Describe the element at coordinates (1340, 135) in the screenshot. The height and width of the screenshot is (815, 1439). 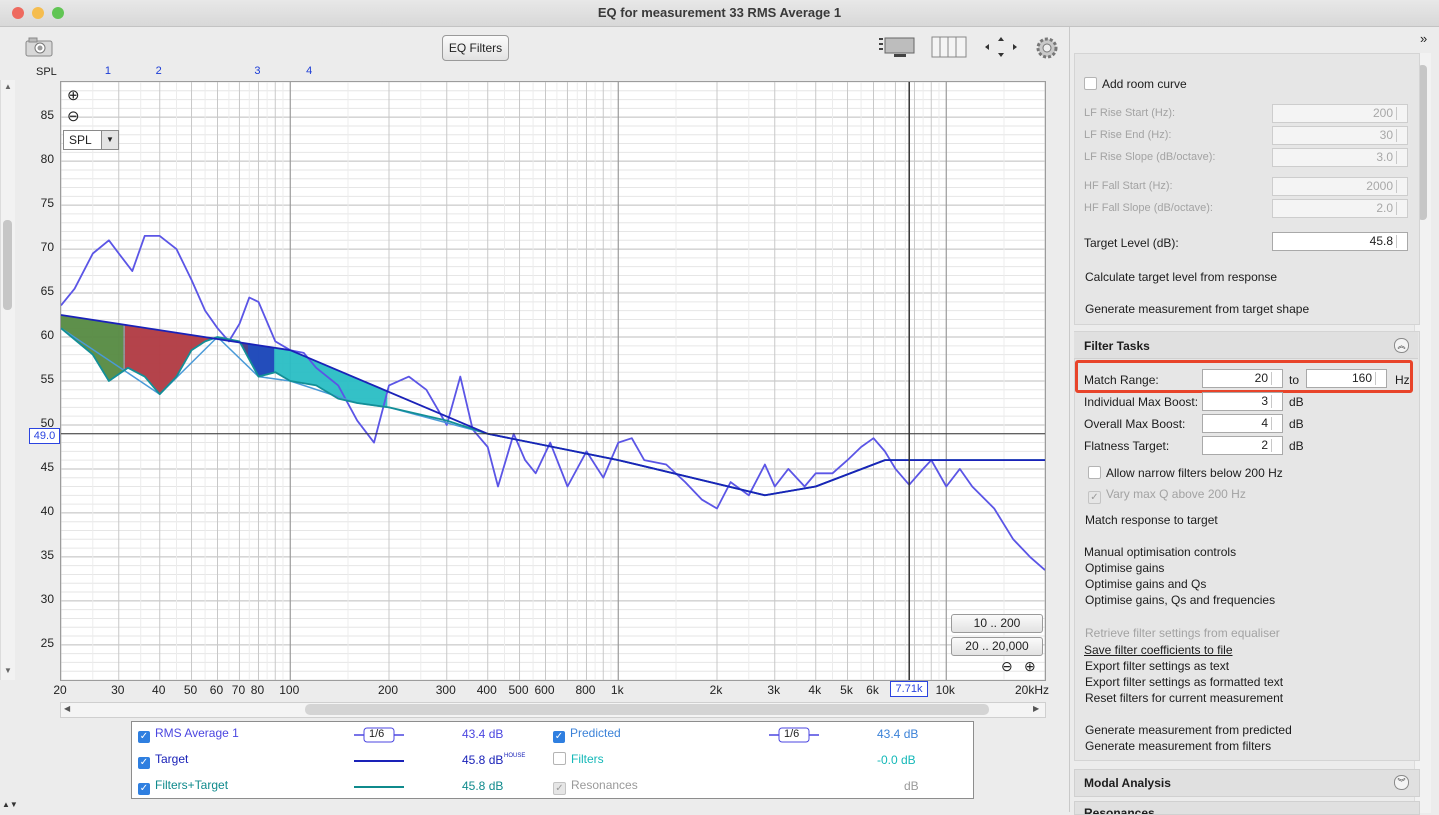
I see `lf-rise-end-input: 30` at that location.